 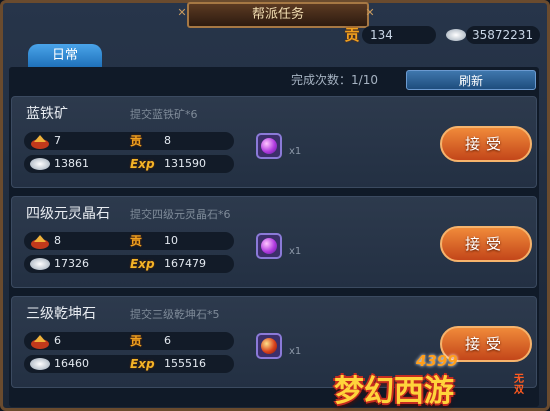 I want to click on silver-balance: 35872231, so click(x=503, y=35).